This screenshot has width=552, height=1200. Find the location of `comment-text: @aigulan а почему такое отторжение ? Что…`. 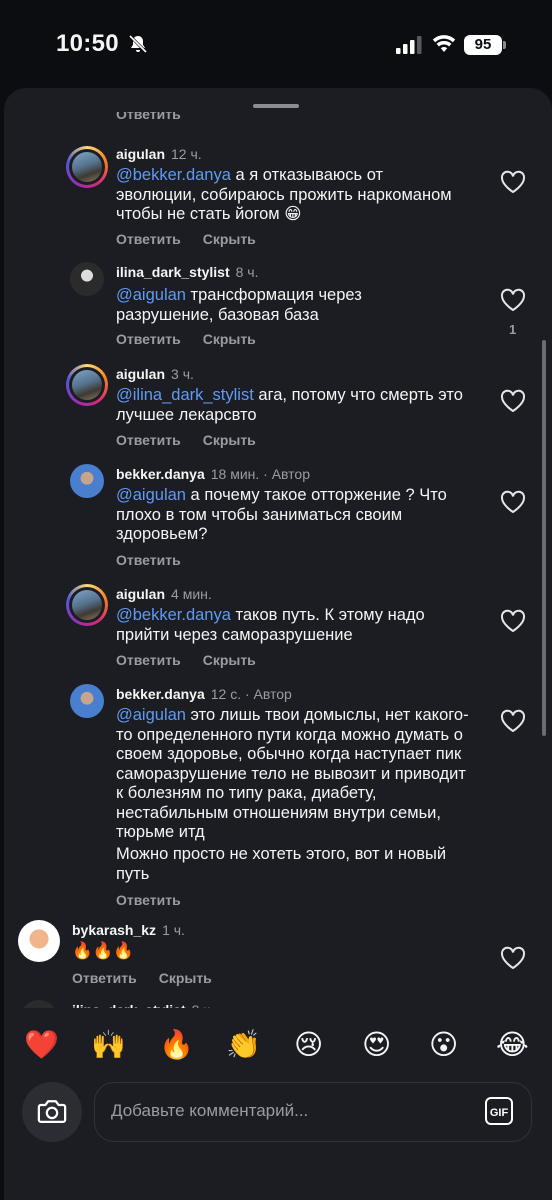

comment-text: @aigulan а почему такое отторжение ? Что… is located at coordinates (281, 514).